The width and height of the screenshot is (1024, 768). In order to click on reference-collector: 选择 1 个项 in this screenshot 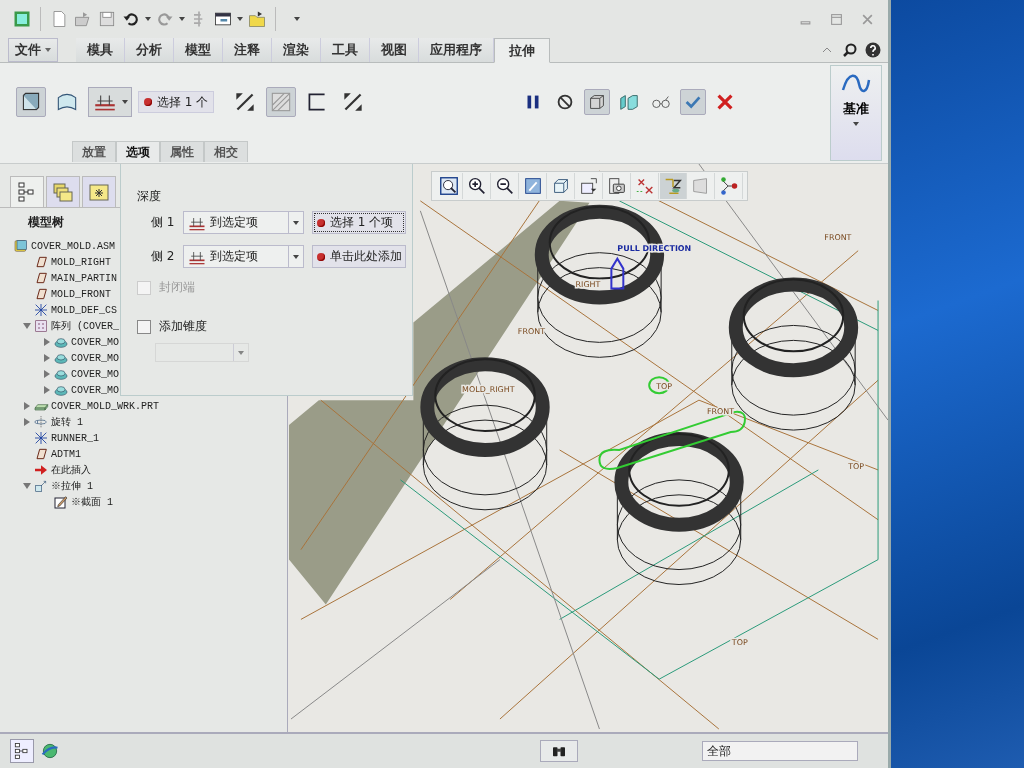, I will do `click(359, 222)`.